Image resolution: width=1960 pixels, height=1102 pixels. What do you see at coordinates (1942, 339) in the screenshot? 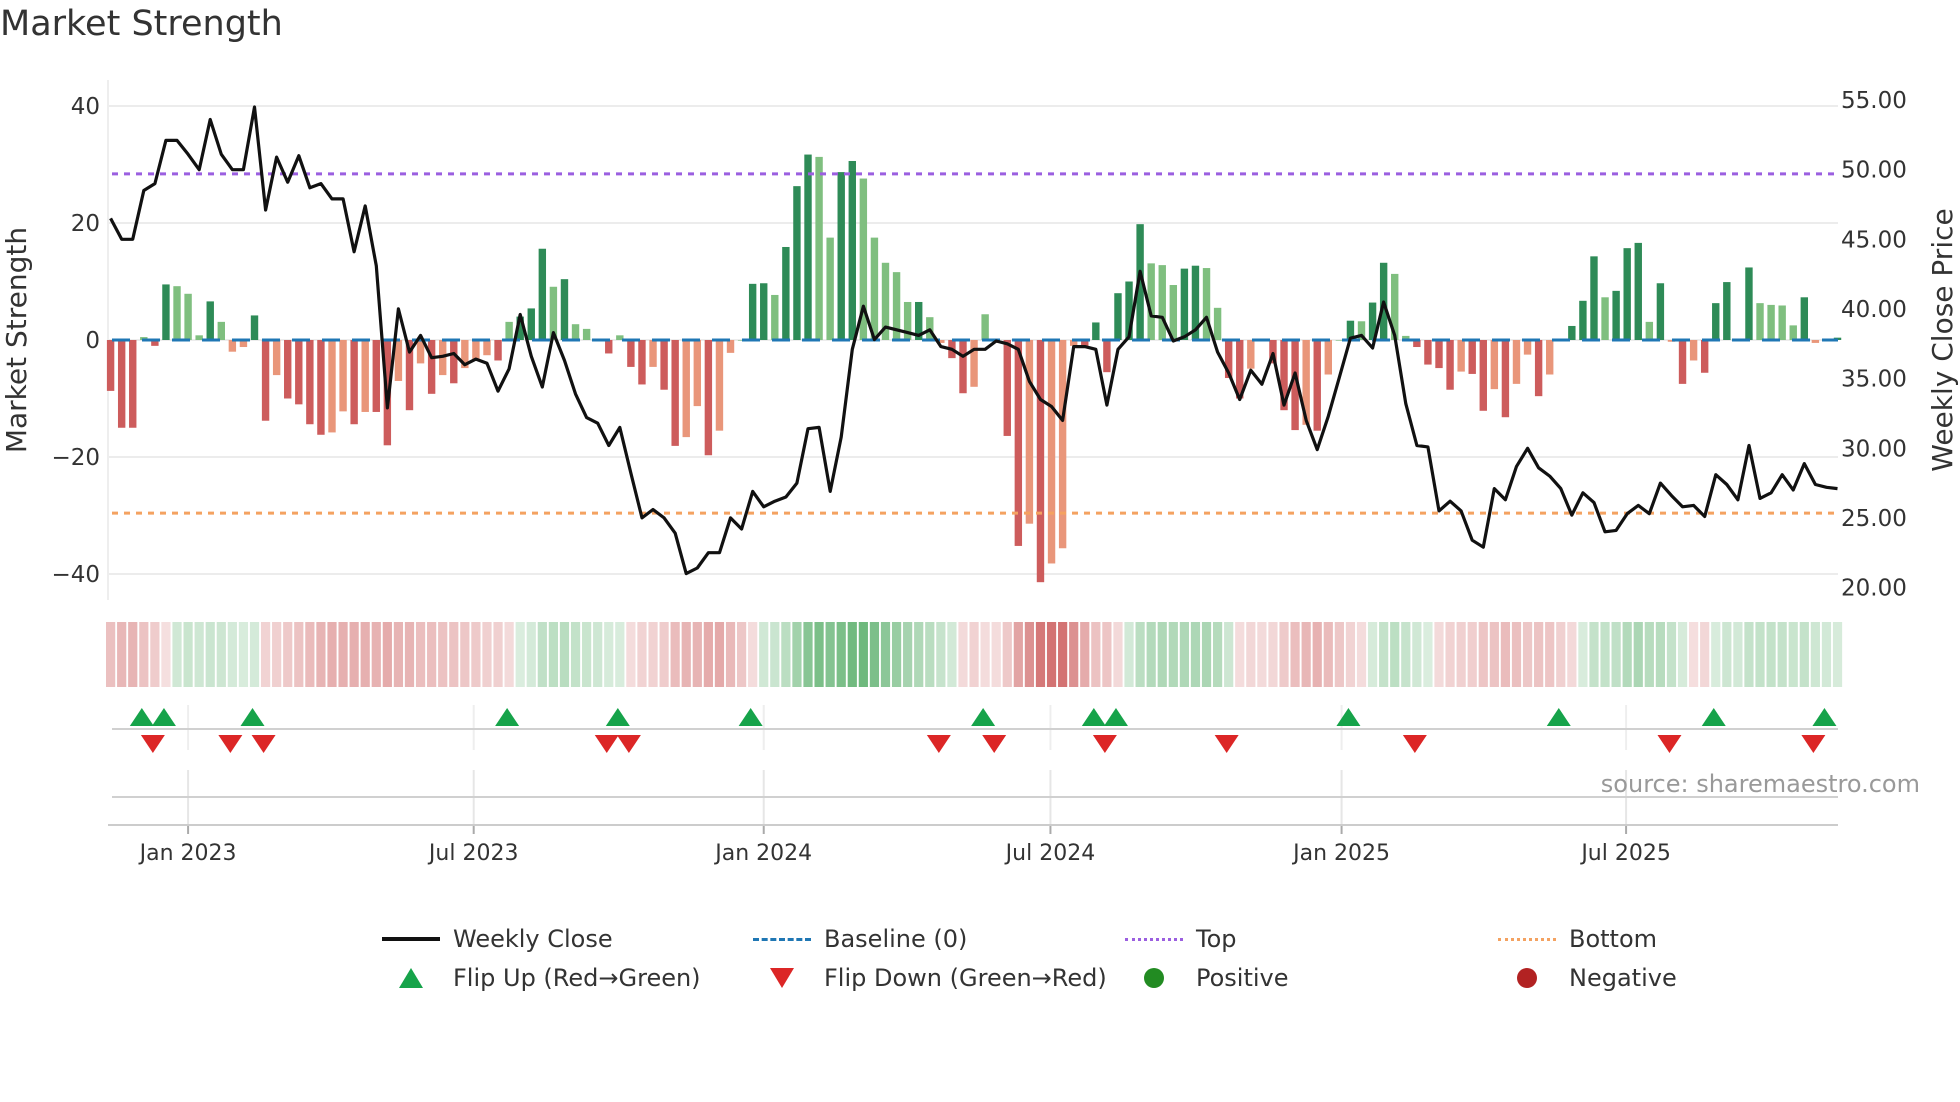
I see `y2-axis-label: Weekly Close Price` at bounding box center [1942, 339].